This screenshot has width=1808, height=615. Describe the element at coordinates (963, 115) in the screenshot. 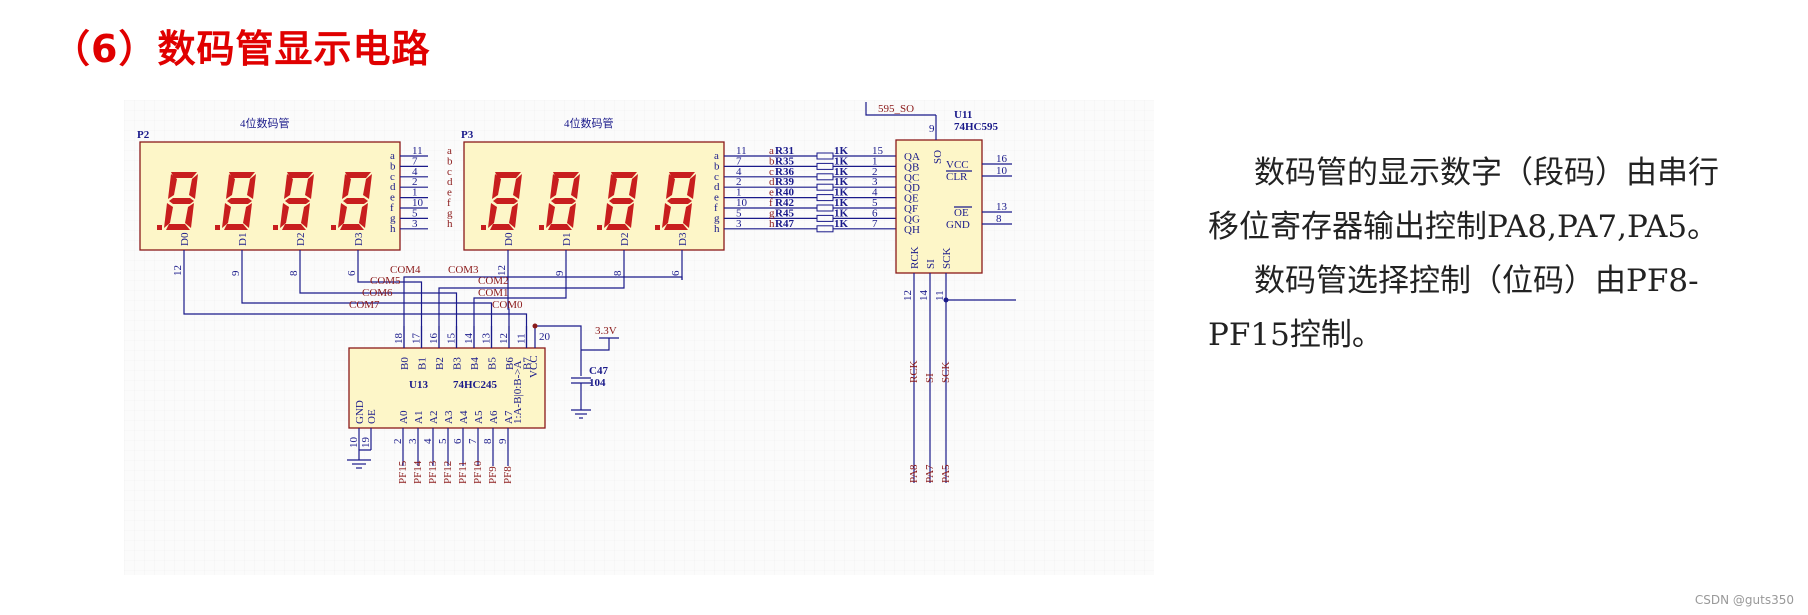

I see `u11-designator: U11` at that location.